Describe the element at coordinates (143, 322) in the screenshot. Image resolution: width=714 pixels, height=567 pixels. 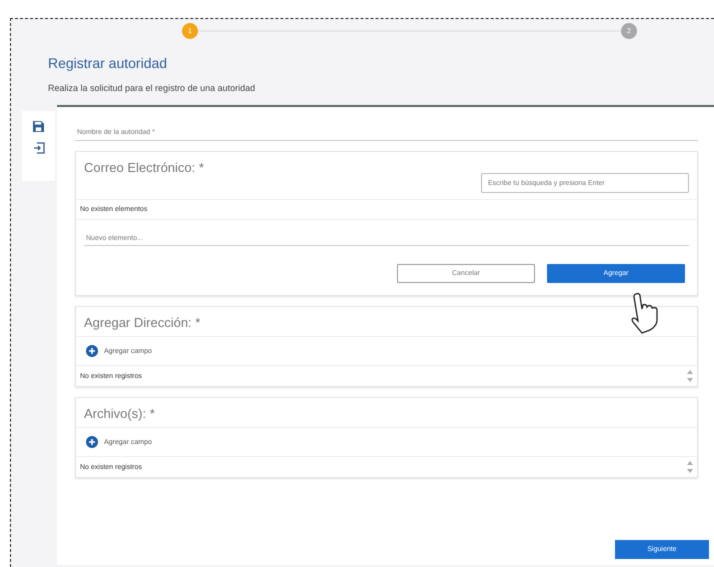
I see `card-title: Agregar Dirección: *` at that location.